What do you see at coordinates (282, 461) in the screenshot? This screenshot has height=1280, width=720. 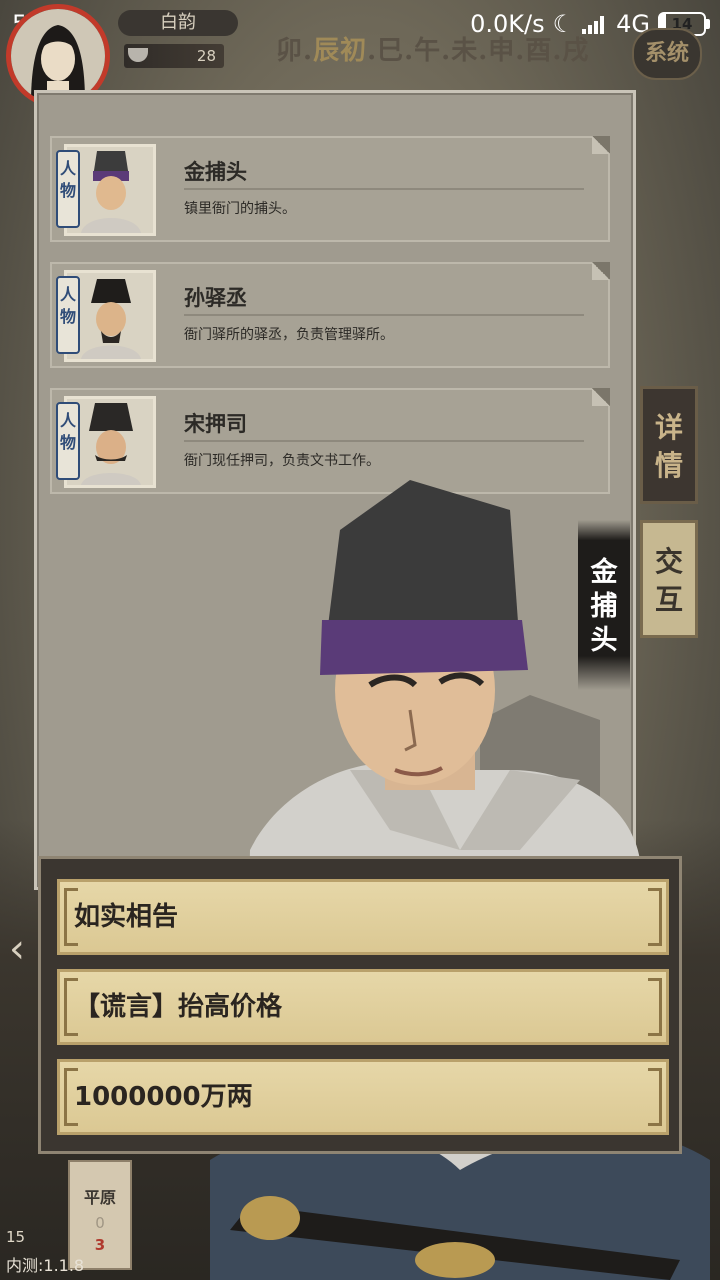 I see `character-desc: 衙门现任押司，负责文书工作。` at bounding box center [282, 461].